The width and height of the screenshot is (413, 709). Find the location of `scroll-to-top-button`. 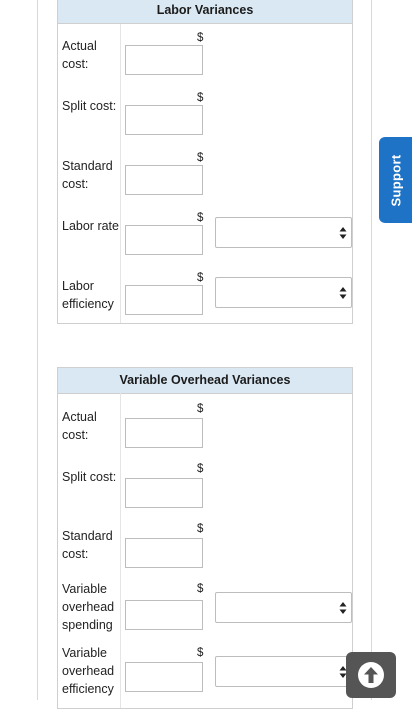

scroll-to-top-button is located at coordinates (371, 675).